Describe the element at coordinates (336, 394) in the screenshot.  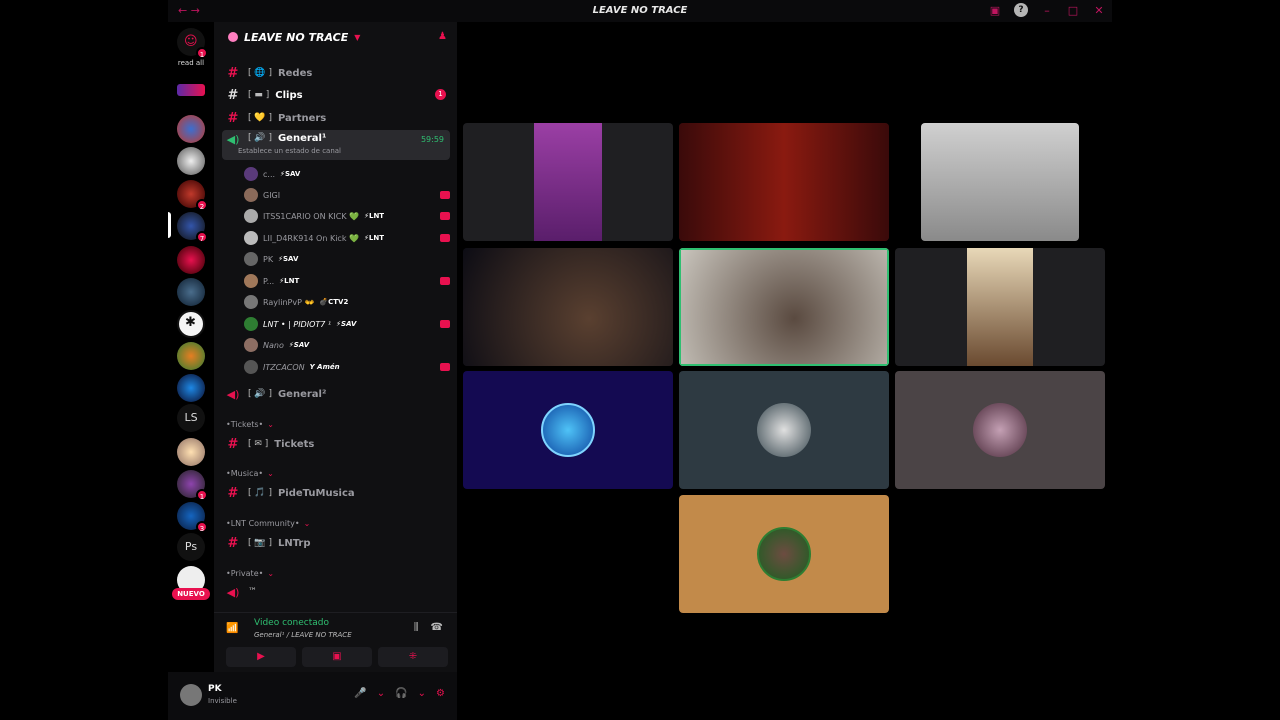
I see `channel-general2: ◀) [ 🔊 ] General²` at that location.